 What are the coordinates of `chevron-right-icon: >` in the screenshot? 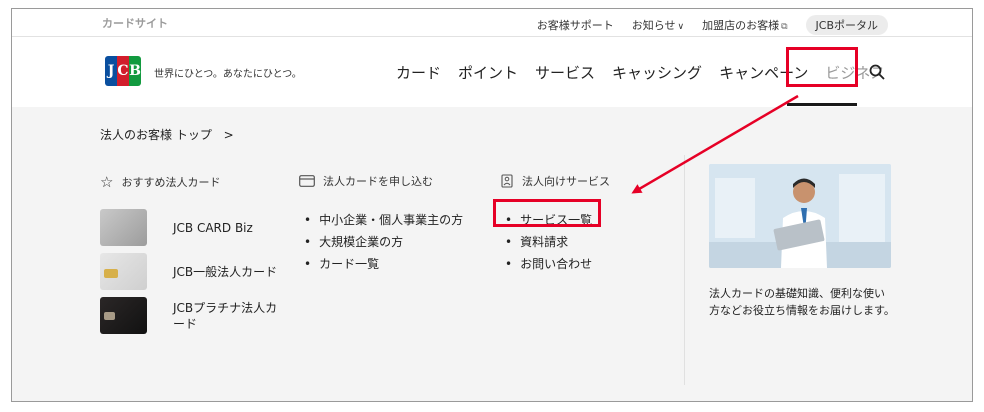 It's located at (228, 135).